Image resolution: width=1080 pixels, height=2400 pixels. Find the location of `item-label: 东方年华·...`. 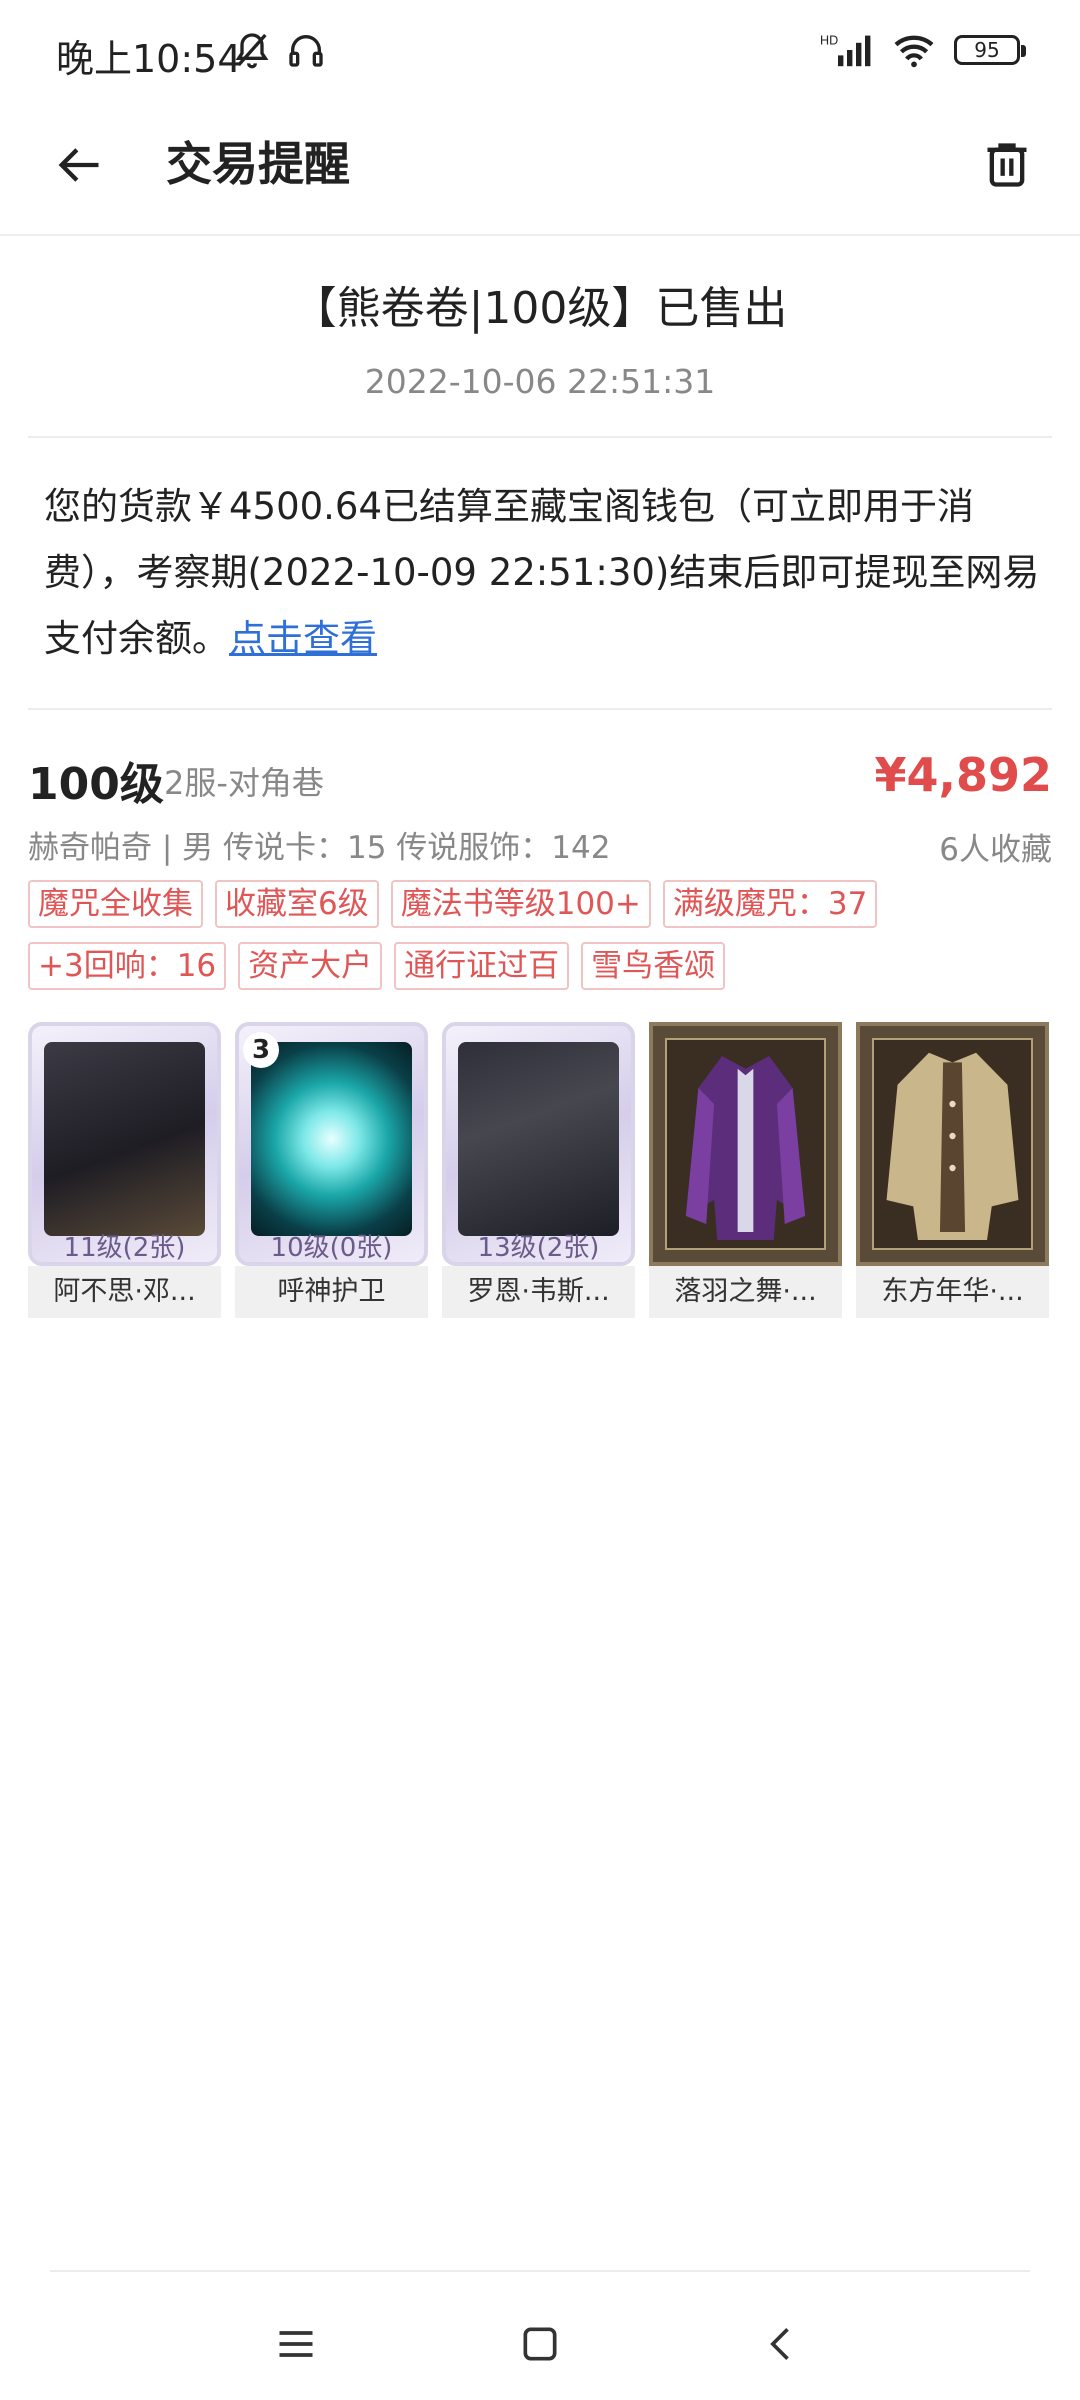

item-label: 东方年华·... is located at coordinates (952, 1292).